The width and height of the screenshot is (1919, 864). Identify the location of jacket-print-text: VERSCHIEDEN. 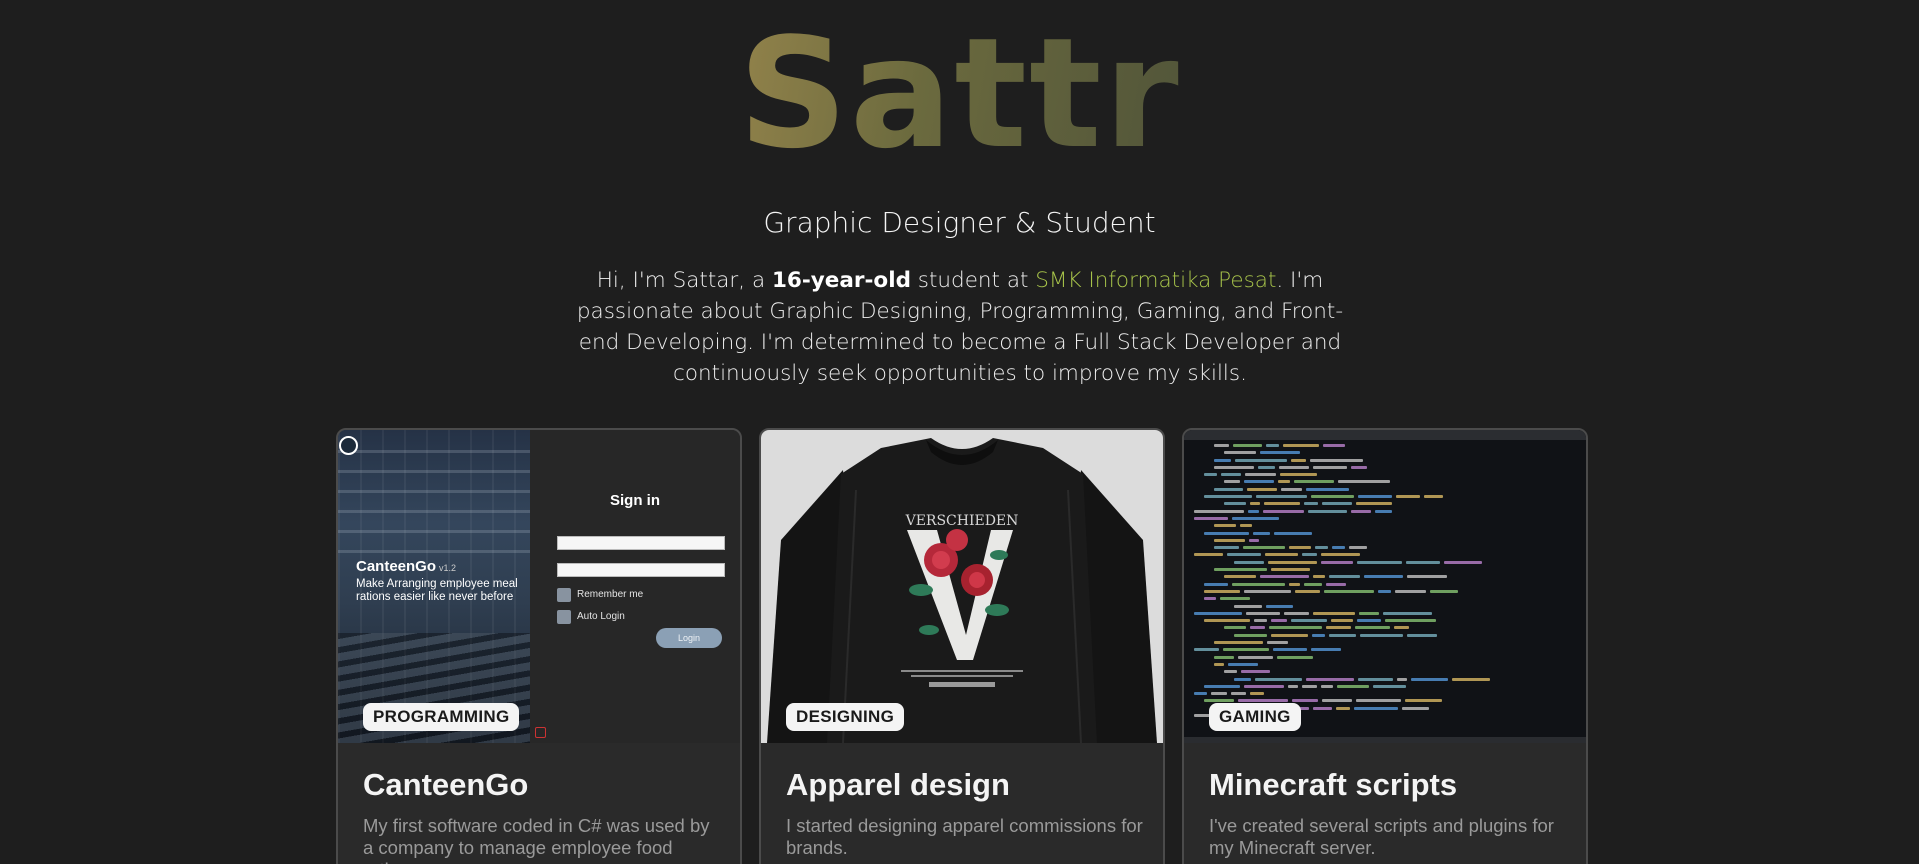
(962, 521).